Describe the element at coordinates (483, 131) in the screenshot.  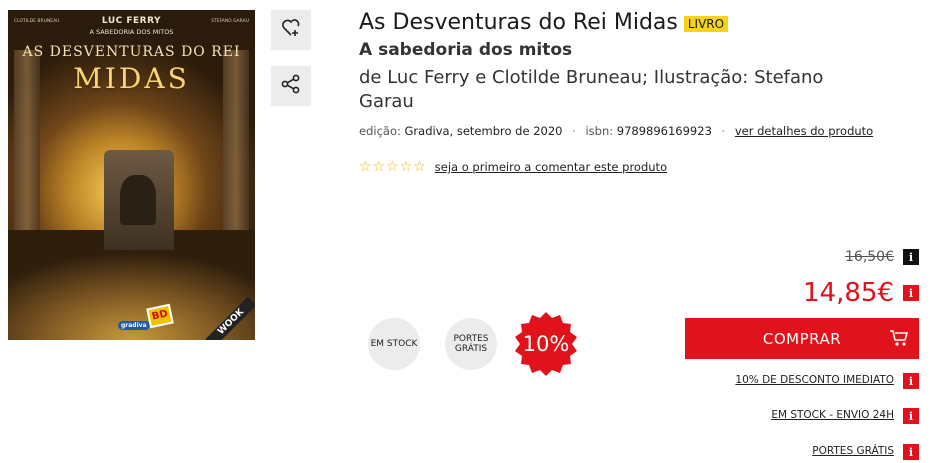
I see `edition-value: Gradiva, setembro de 2020` at that location.